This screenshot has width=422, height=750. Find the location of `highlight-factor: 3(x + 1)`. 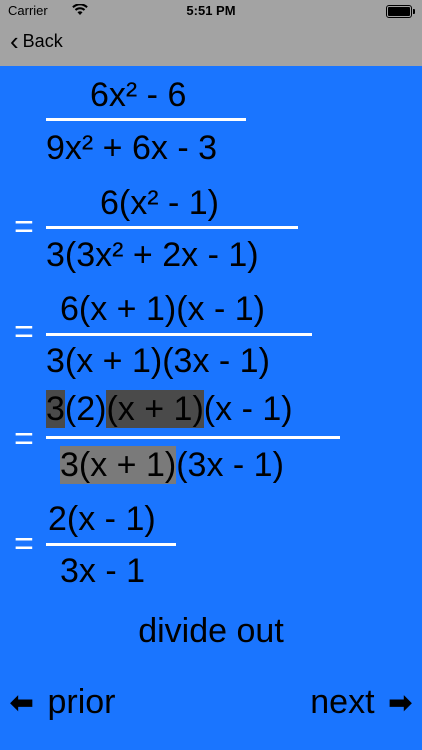

highlight-factor: 3(x + 1) is located at coordinates (118, 465).